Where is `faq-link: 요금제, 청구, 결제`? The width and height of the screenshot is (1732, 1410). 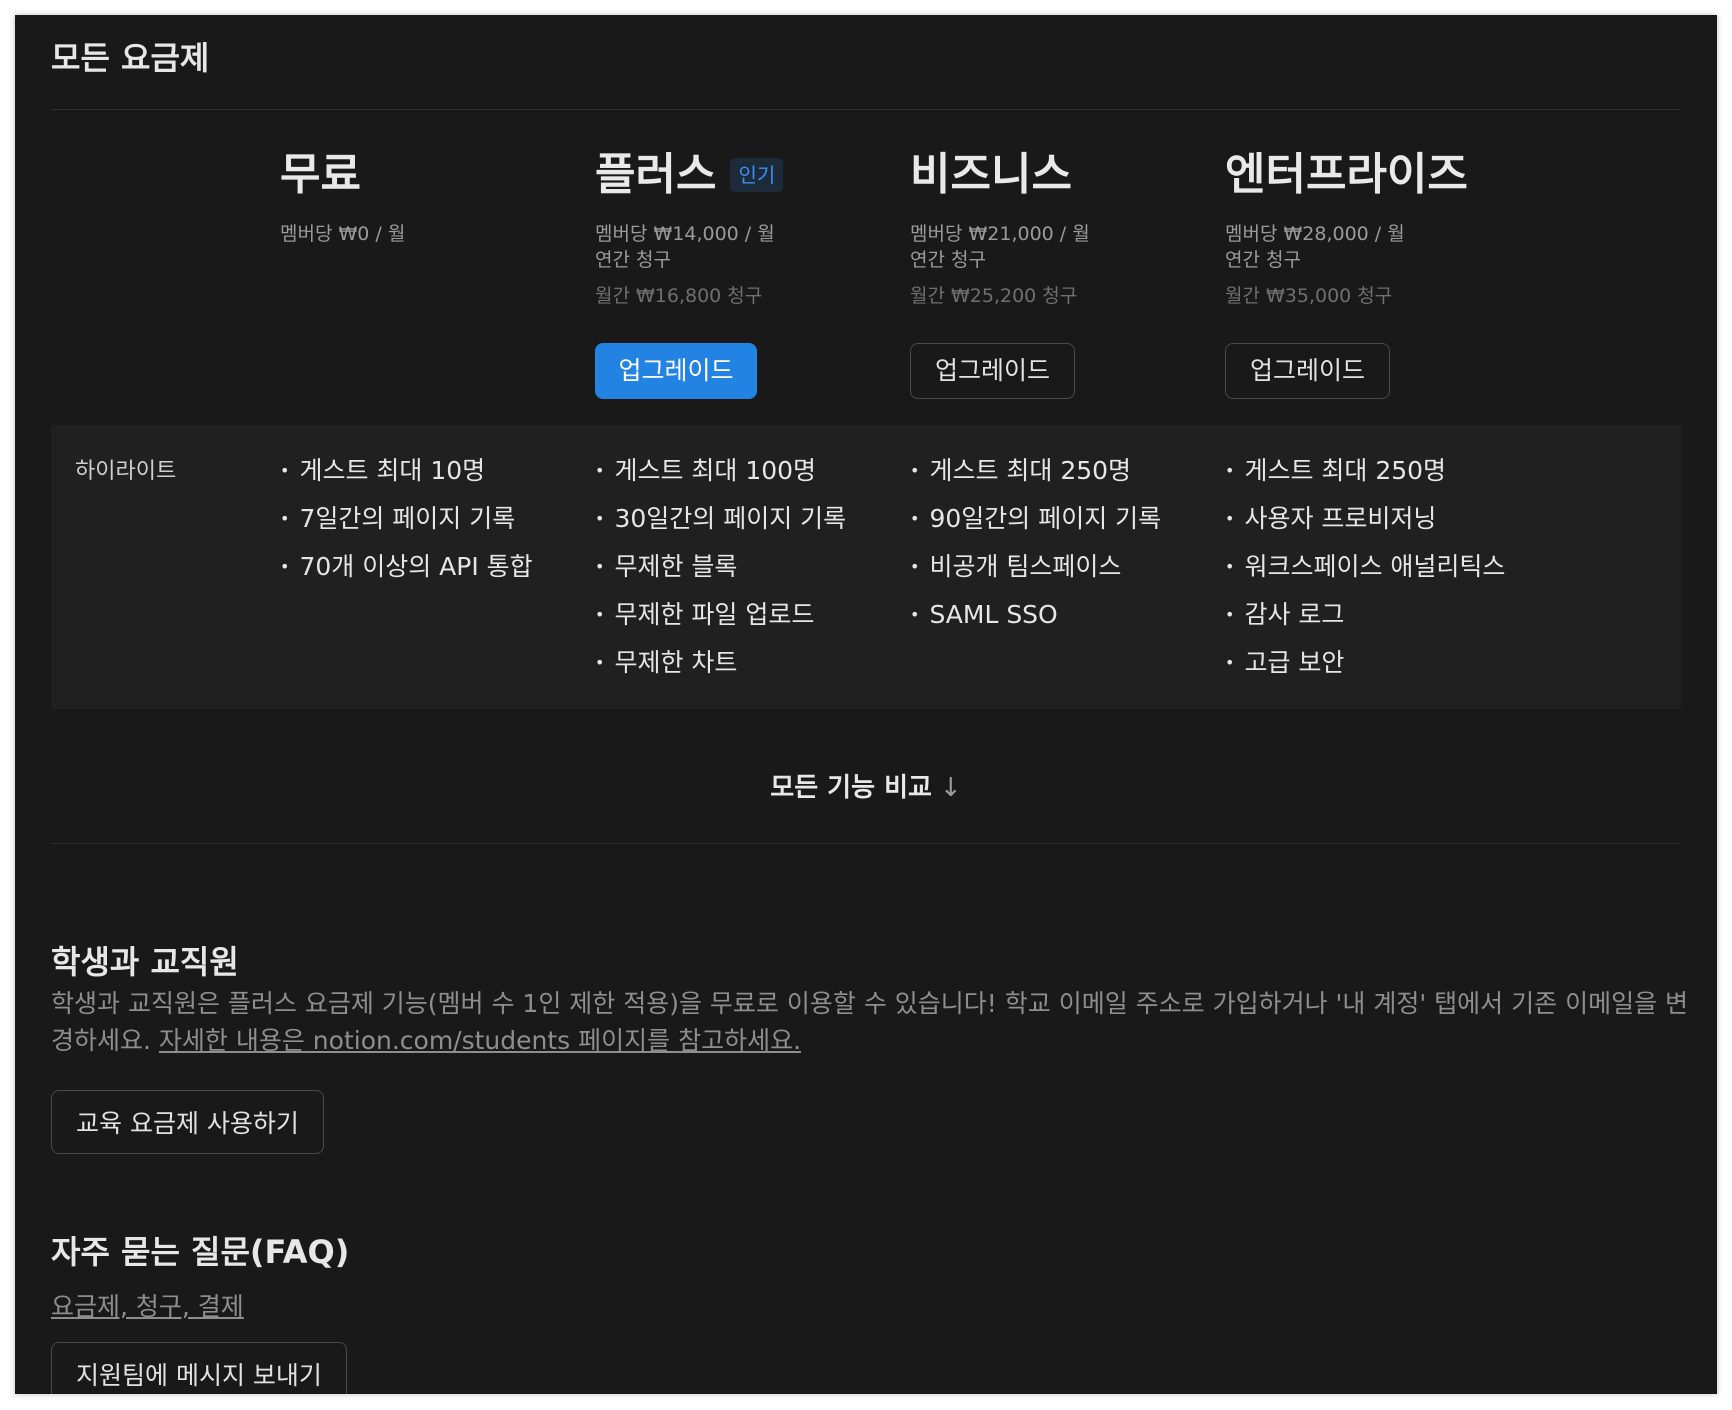 faq-link: 요금제, 청구, 결제 is located at coordinates (147, 1305).